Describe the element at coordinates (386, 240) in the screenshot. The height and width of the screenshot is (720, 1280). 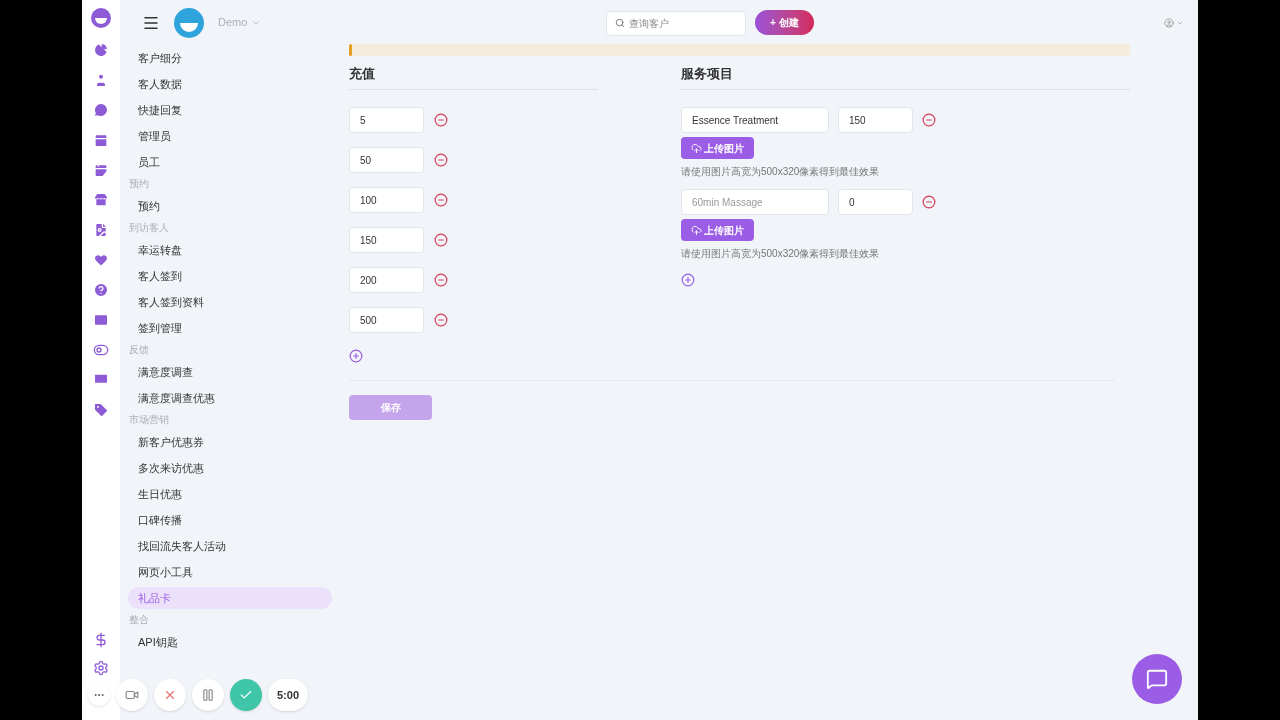
I see `amount-field: 150` at that location.